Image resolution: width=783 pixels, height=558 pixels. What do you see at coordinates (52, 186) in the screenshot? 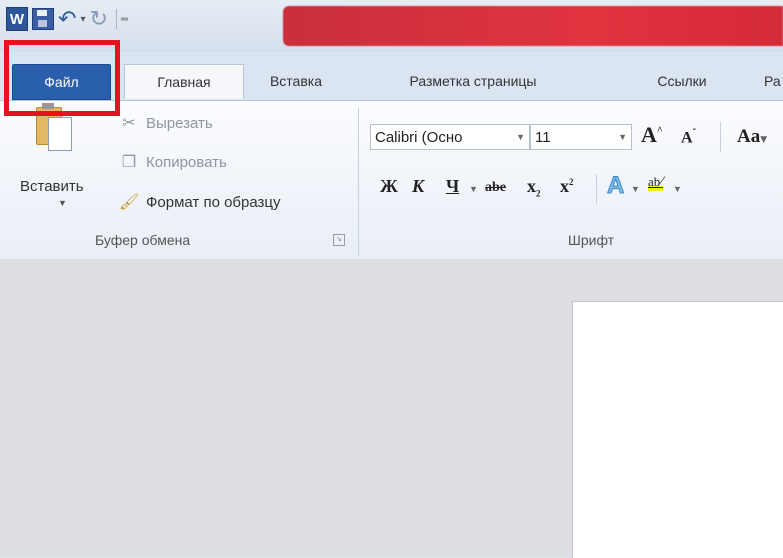
I see `paste-button: Вставить` at bounding box center [52, 186].